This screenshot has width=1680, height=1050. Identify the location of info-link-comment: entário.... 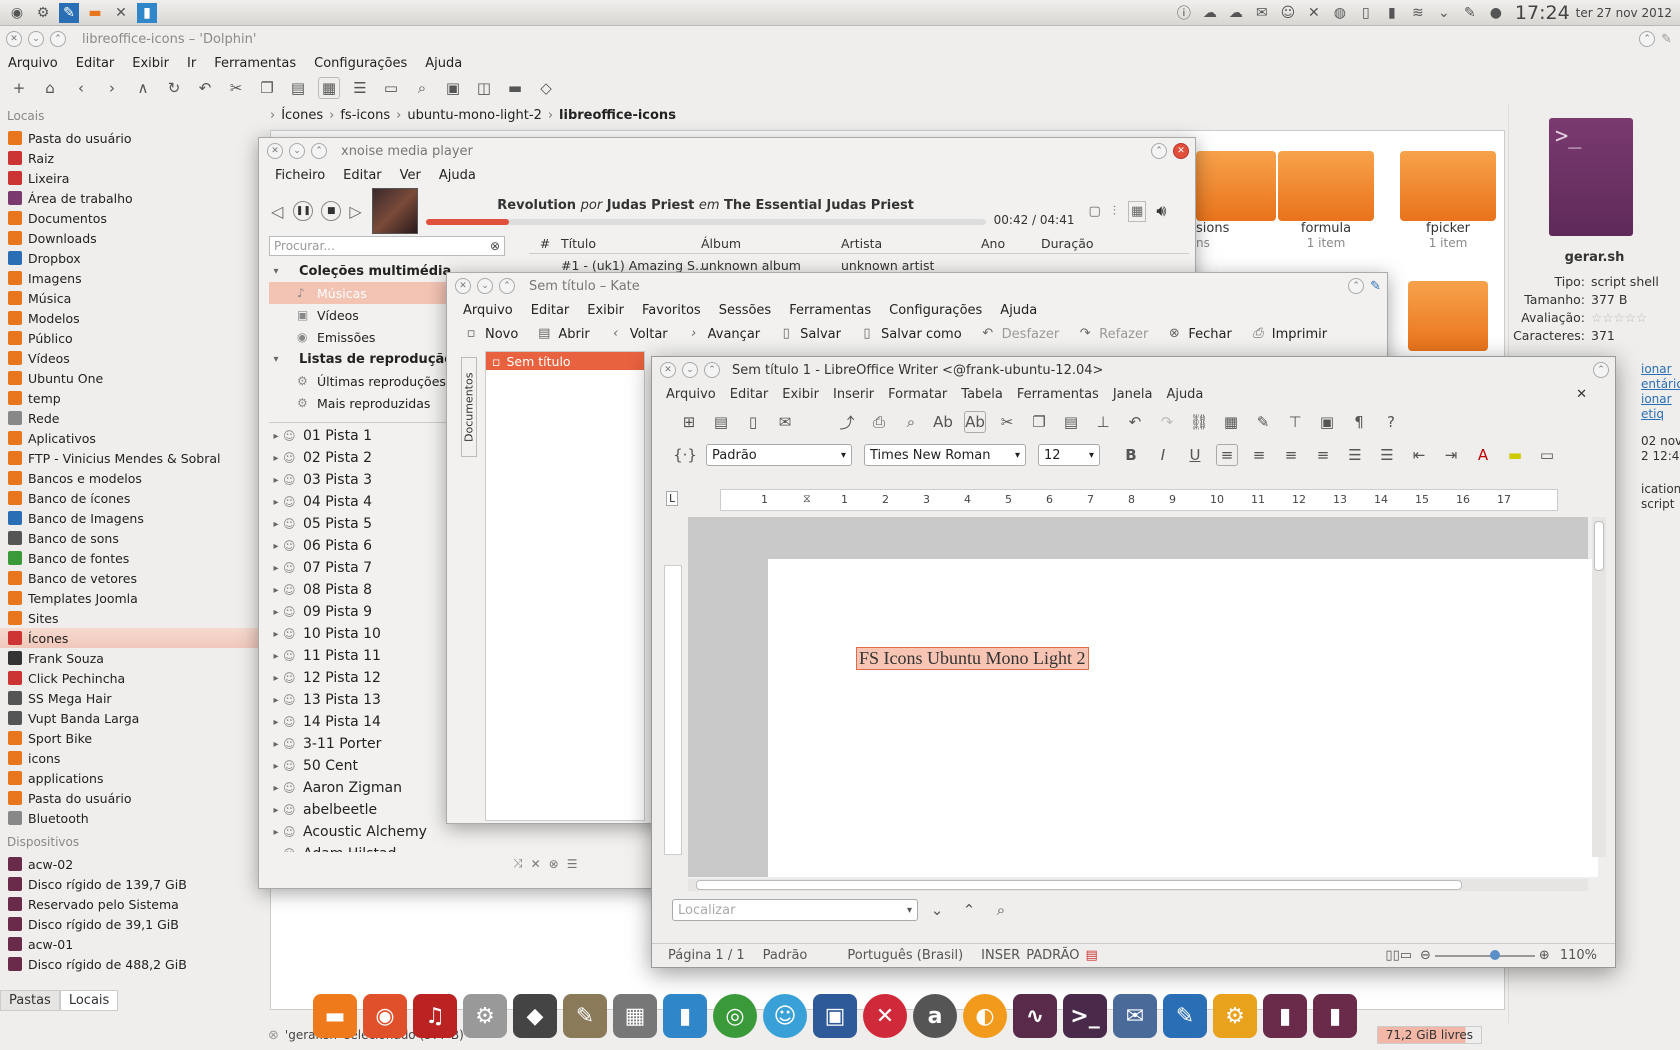
(1660, 384).